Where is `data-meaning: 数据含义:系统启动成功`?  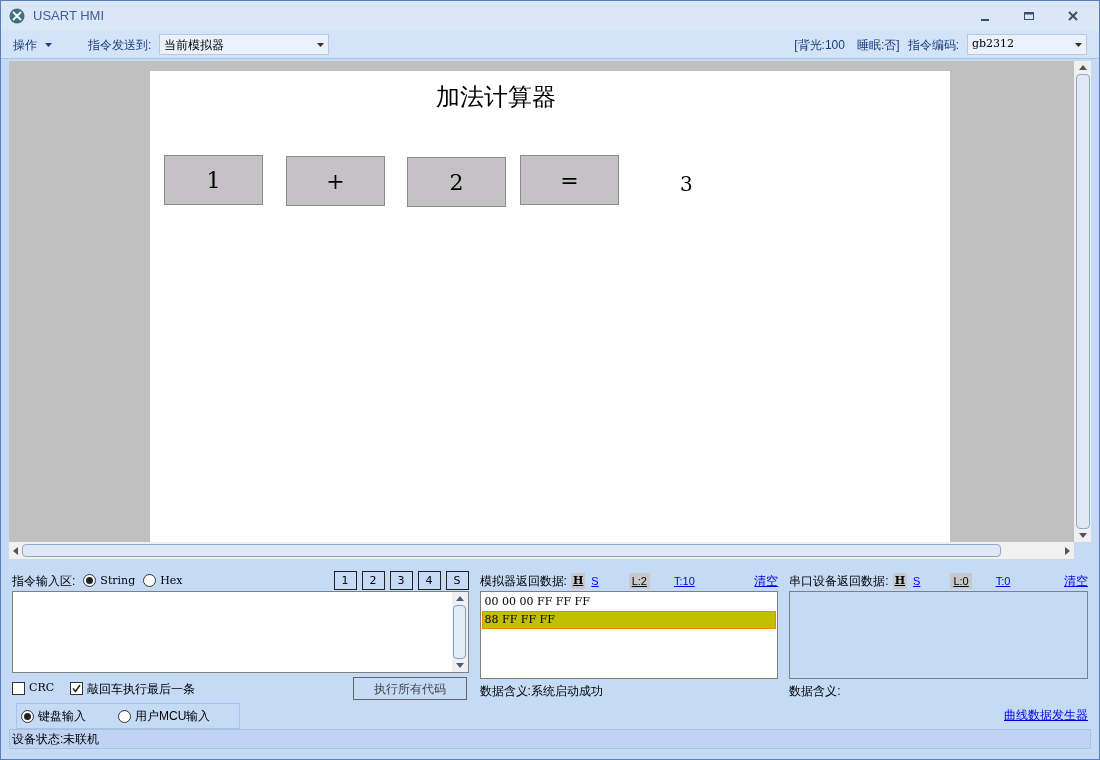
data-meaning: 数据含义:系统启动成功 is located at coordinates (541, 691).